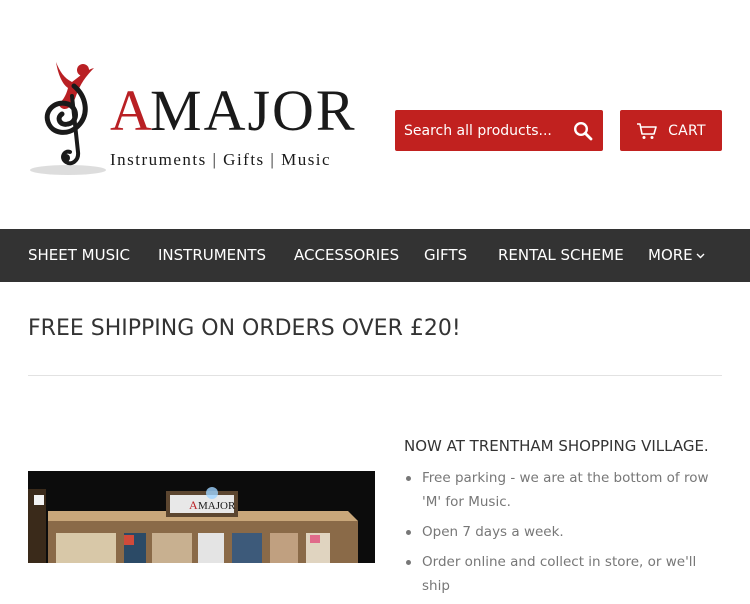 This screenshot has width=750, height=604. What do you see at coordinates (583, 131) in the screenshot?
I see `search-icon` at bounding box center [583, 131].